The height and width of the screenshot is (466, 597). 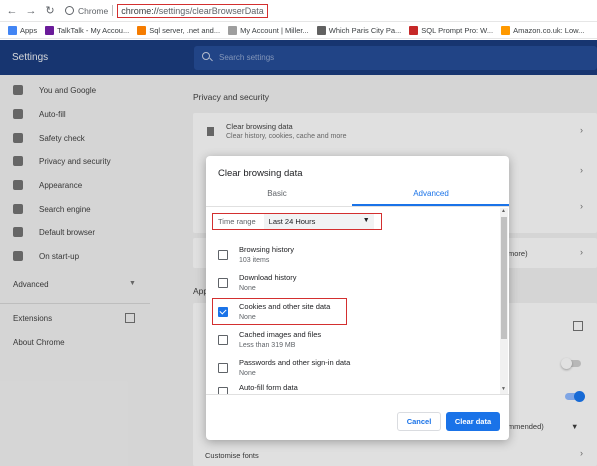 What do you see at coordinates (268, 387) in the screenshot?
I see `option-title: Auto-fill form data` at bounding box center [268, 387].